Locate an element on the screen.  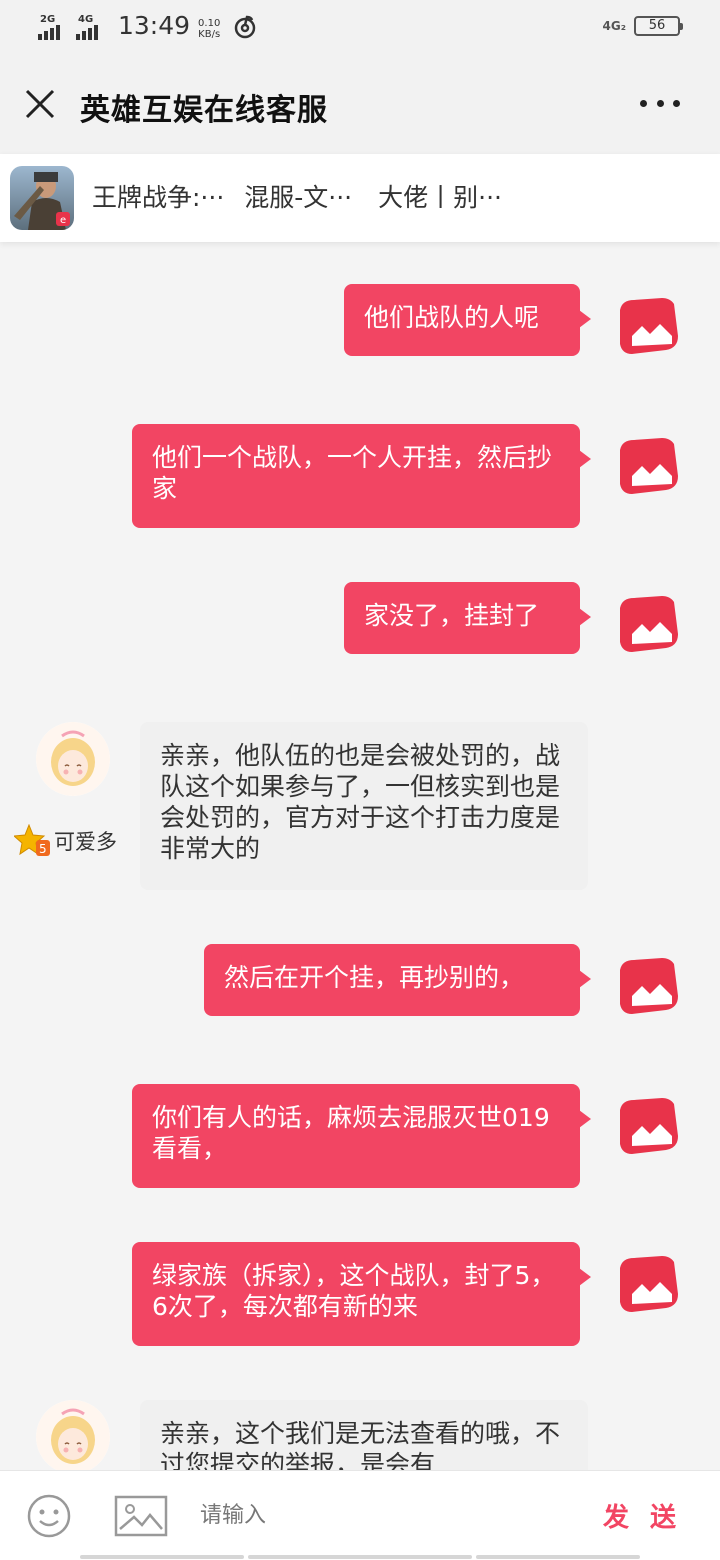
page-title: 英雄互娱在线客服 is located at coordinates (204, 110).